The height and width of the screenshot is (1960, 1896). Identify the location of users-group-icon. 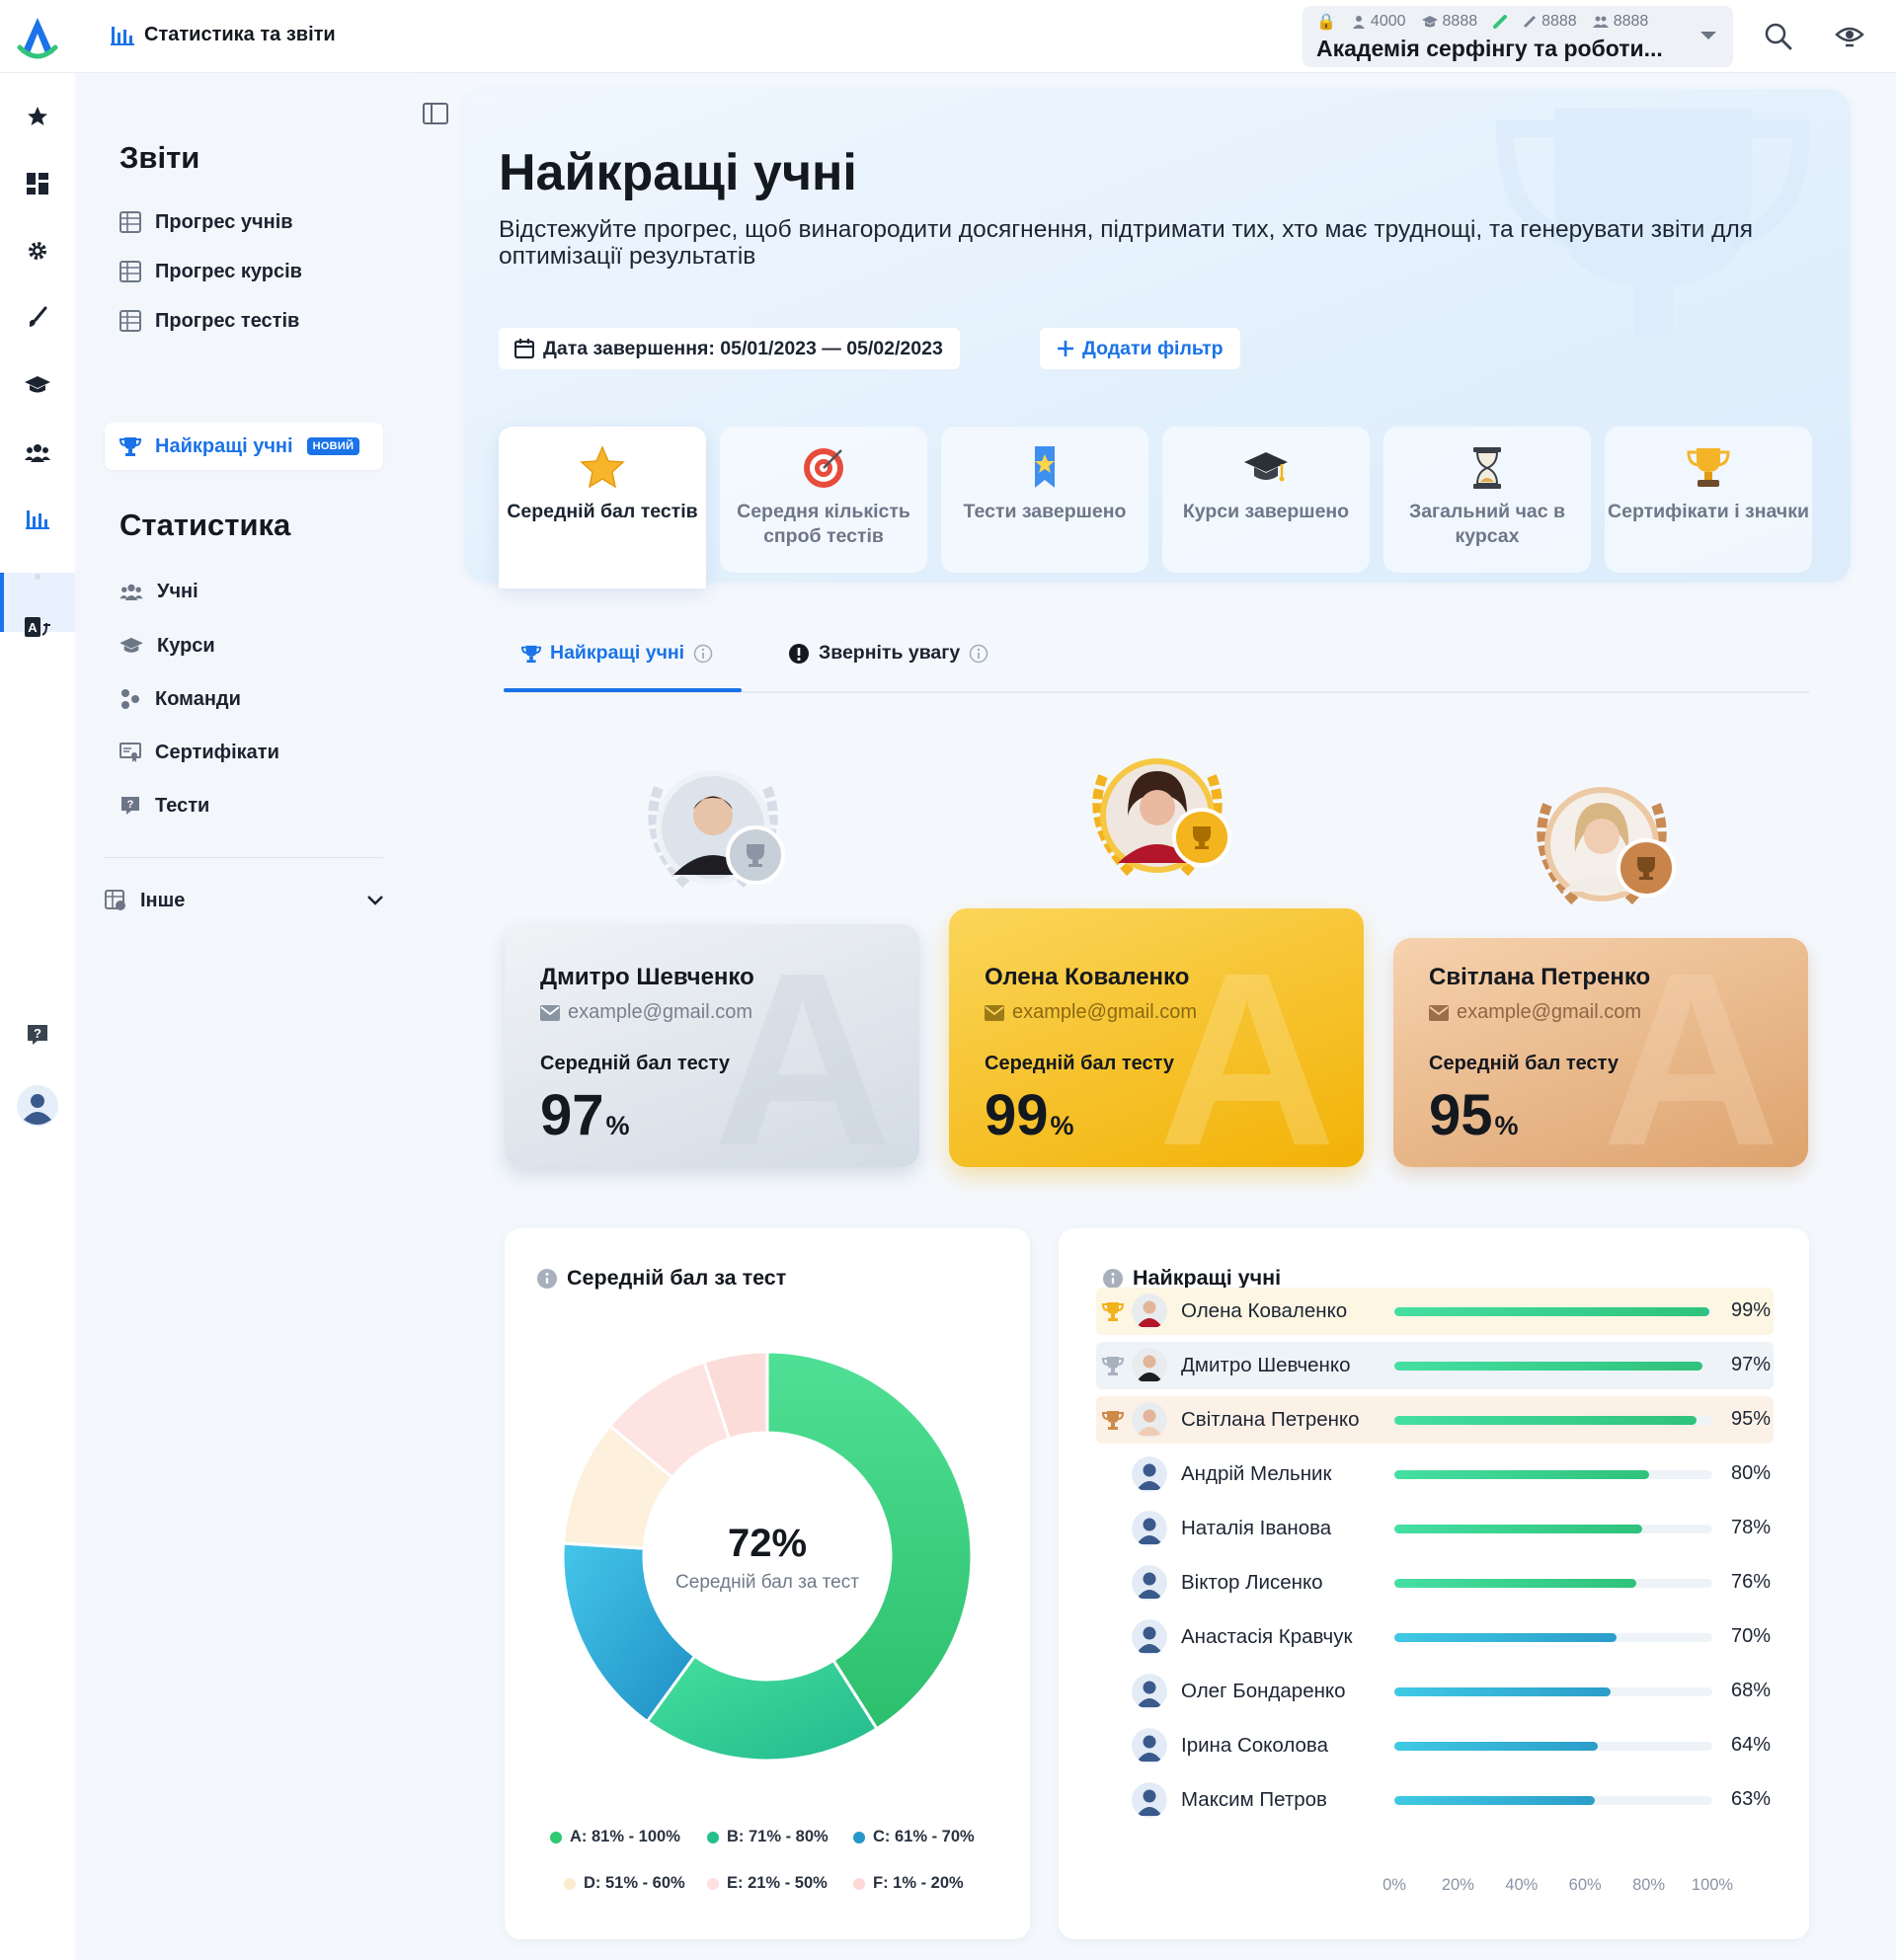
(38, 452).